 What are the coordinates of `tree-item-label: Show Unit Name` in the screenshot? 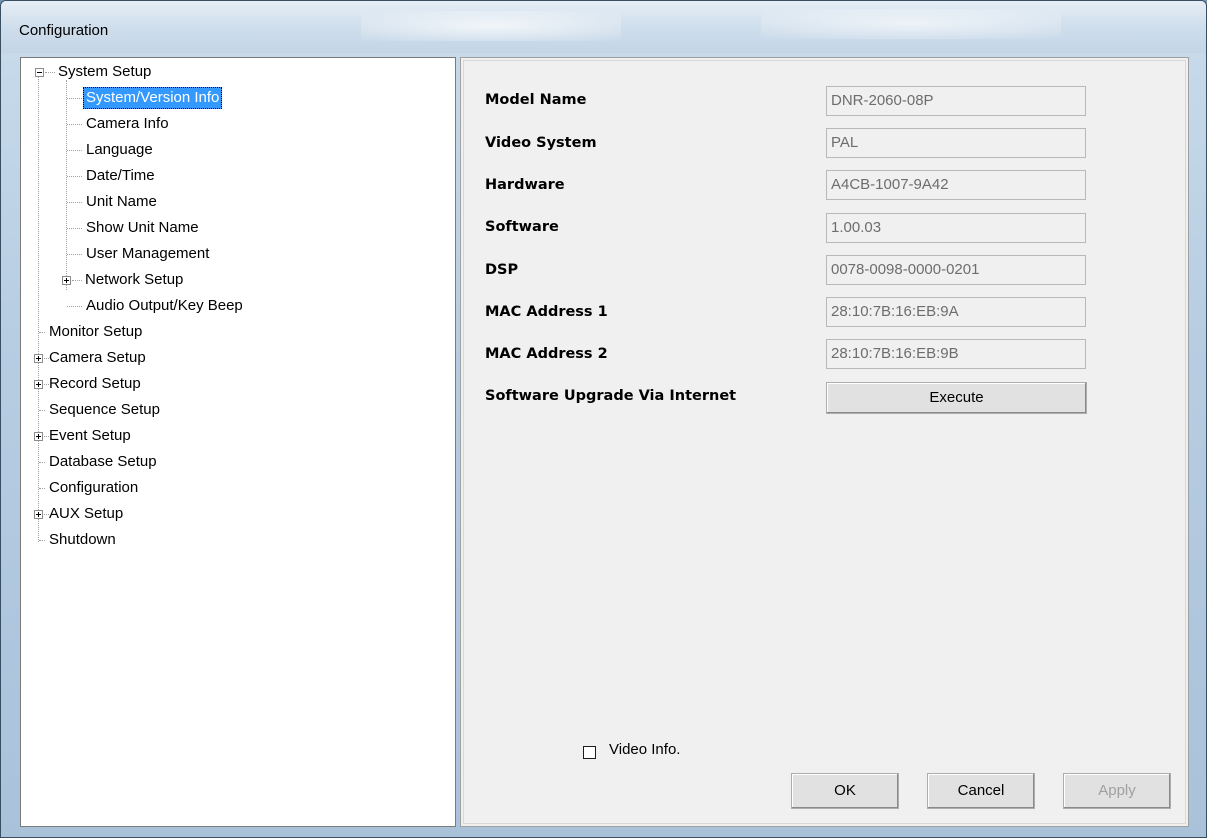 It's located at (142, 227).